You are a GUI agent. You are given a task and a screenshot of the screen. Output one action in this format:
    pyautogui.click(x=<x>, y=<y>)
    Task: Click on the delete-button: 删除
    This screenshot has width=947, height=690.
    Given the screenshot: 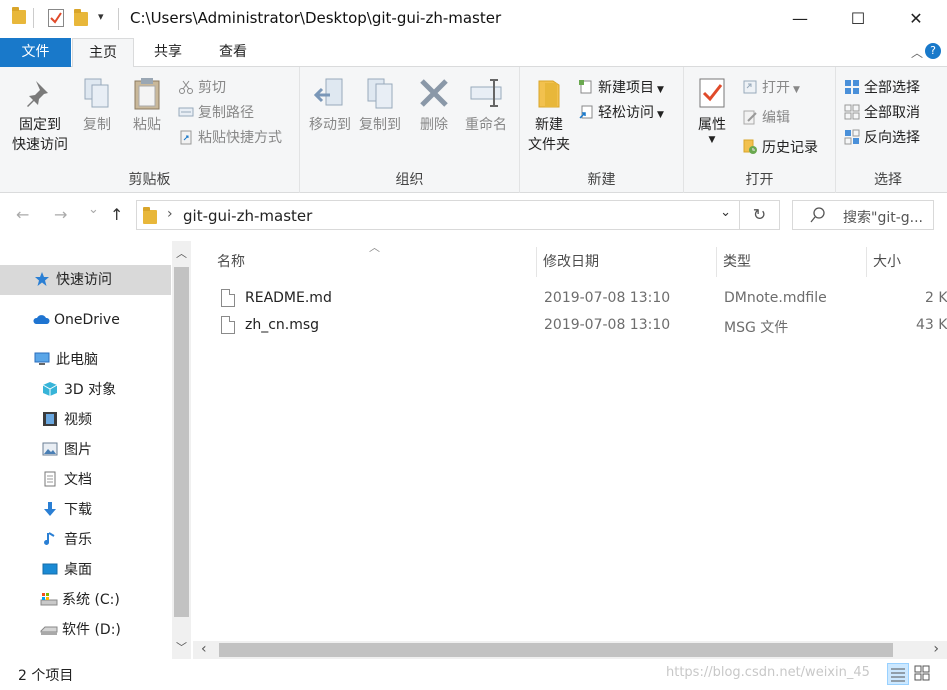 What is the action you would take?
    pyautogui.click(x=434, y=105)
    